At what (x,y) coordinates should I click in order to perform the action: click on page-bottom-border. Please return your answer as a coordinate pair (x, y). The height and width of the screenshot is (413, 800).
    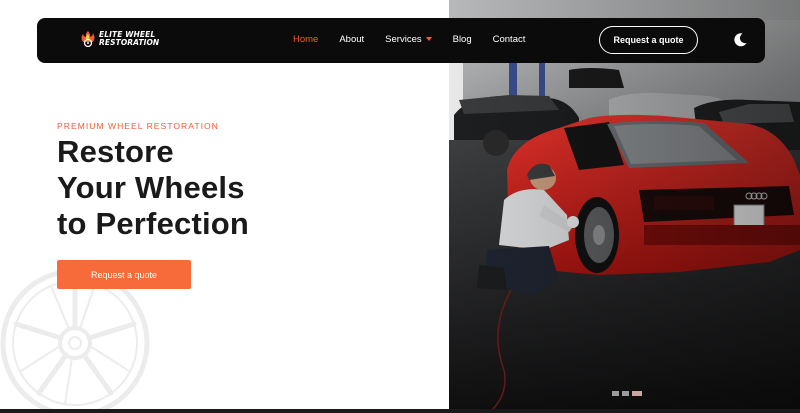
    Looking at the image, I should click on (400, 411).